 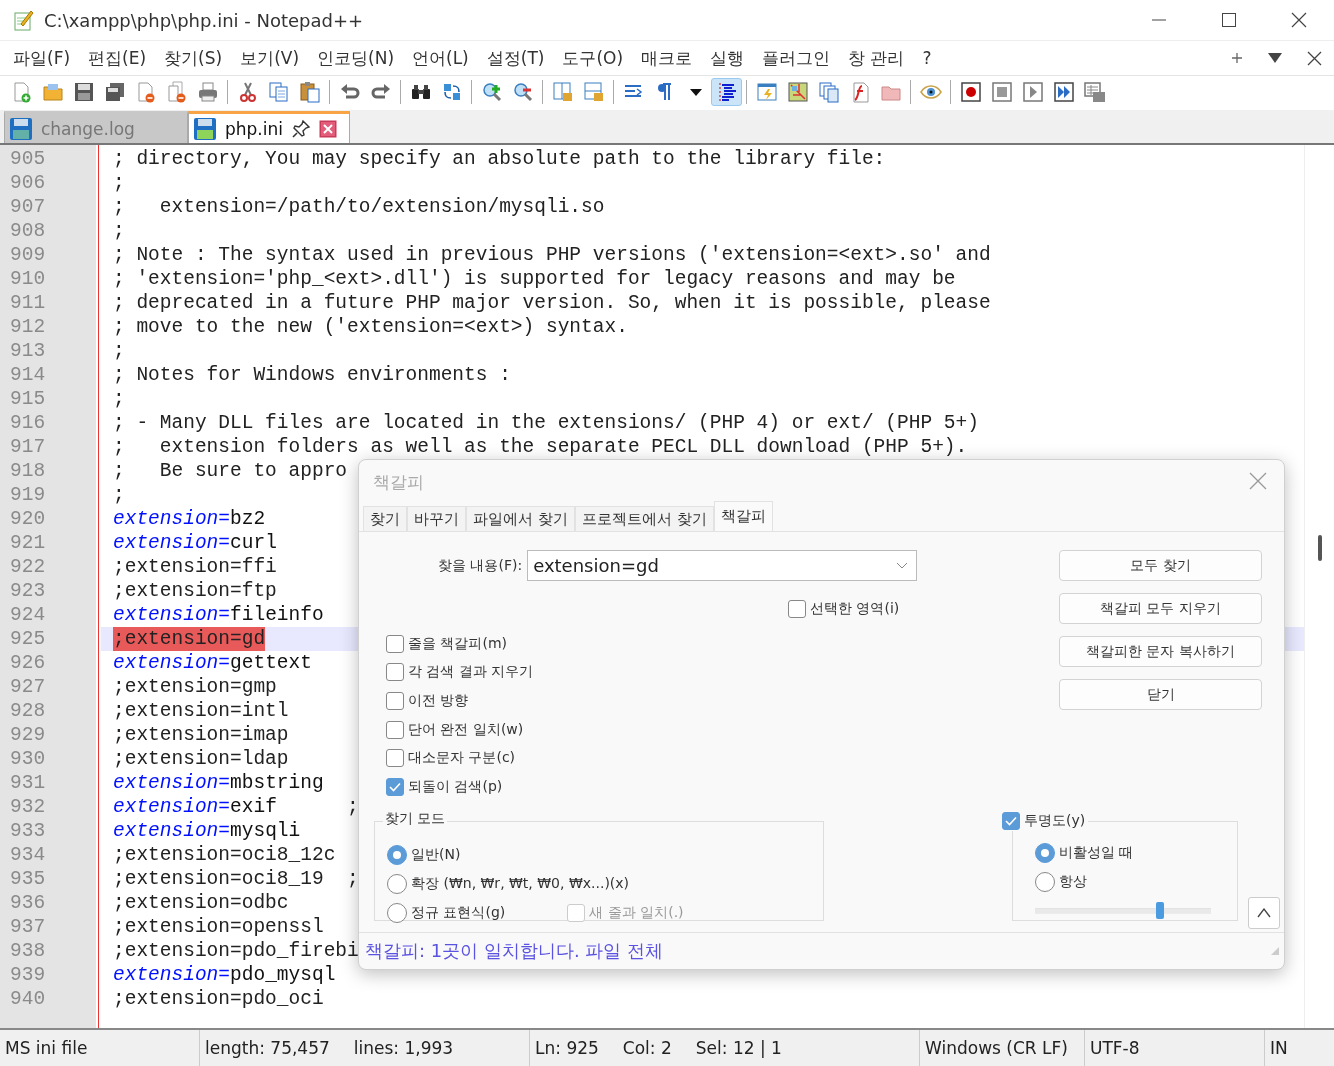 I want to click on menu-item: 인코딩(N), so click(x=355, y=58).